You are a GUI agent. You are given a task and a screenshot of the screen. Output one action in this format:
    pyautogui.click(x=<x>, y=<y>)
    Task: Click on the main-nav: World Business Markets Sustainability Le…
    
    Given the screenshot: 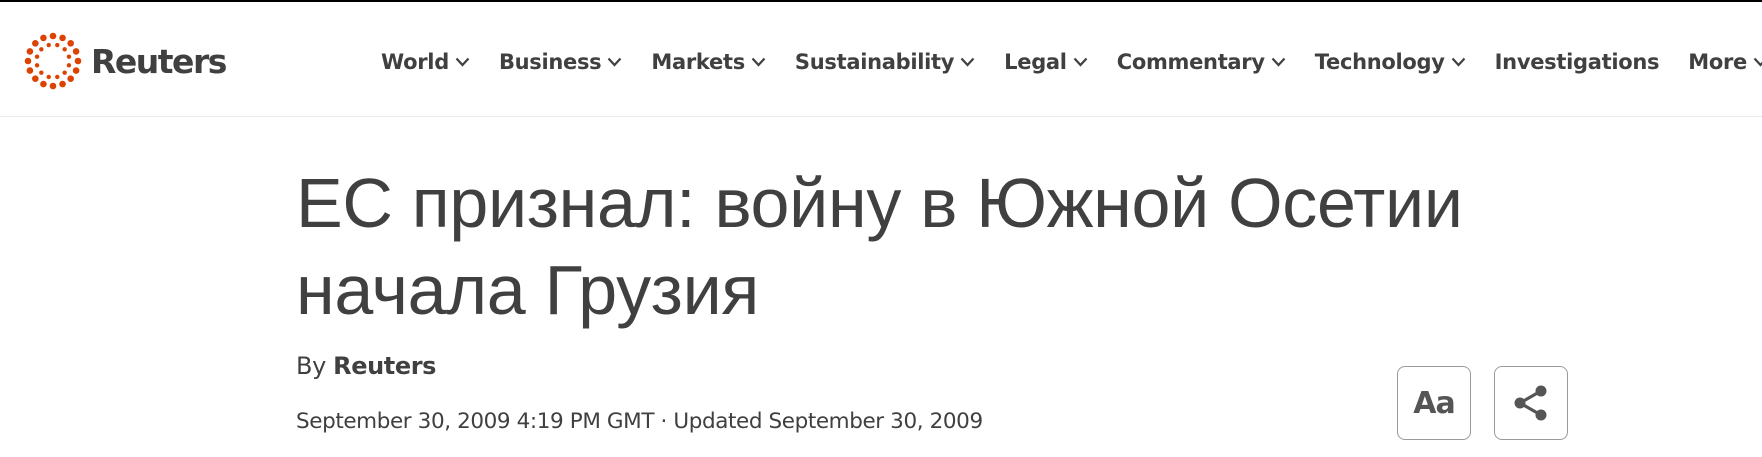 What is the action you would take?
    pyautogui.click(x=1071, y=62)
    